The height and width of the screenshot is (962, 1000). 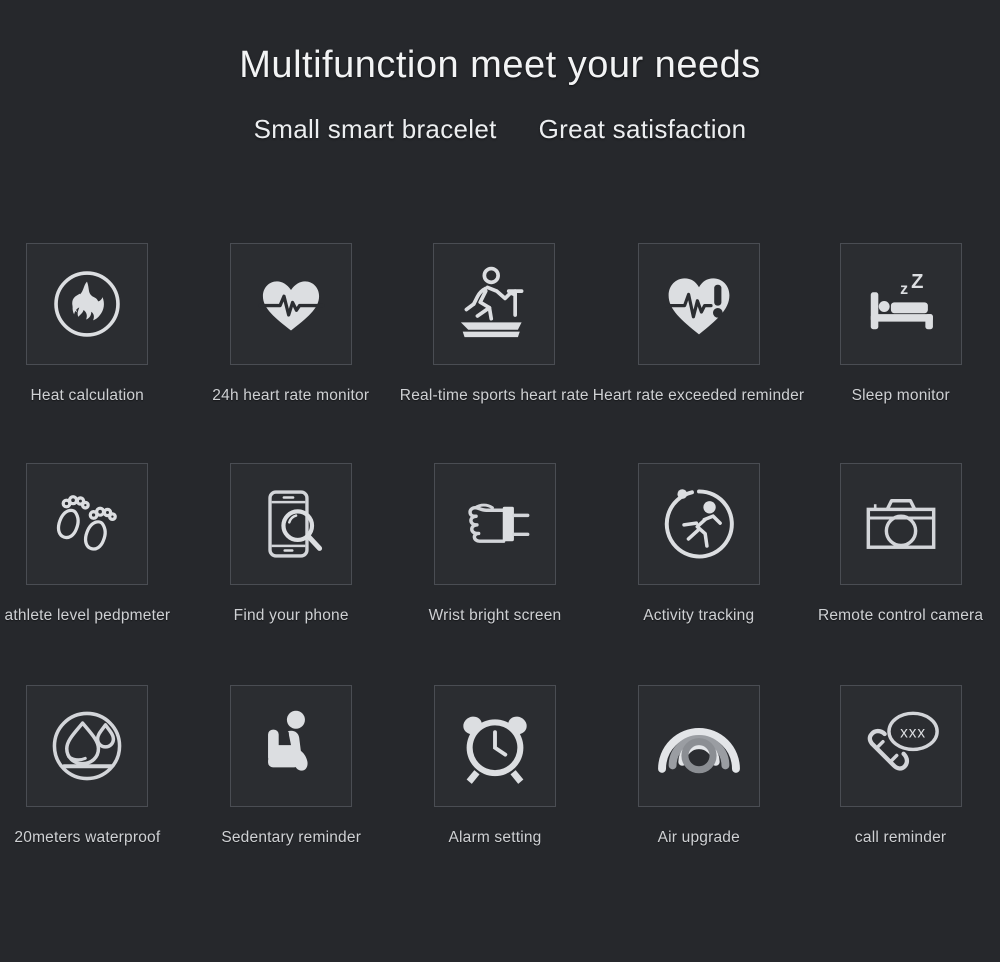 What do you see at coordinates (917, 282) in the screenshot?
I see `svg-text: Z` at bounding box center [917, 282].